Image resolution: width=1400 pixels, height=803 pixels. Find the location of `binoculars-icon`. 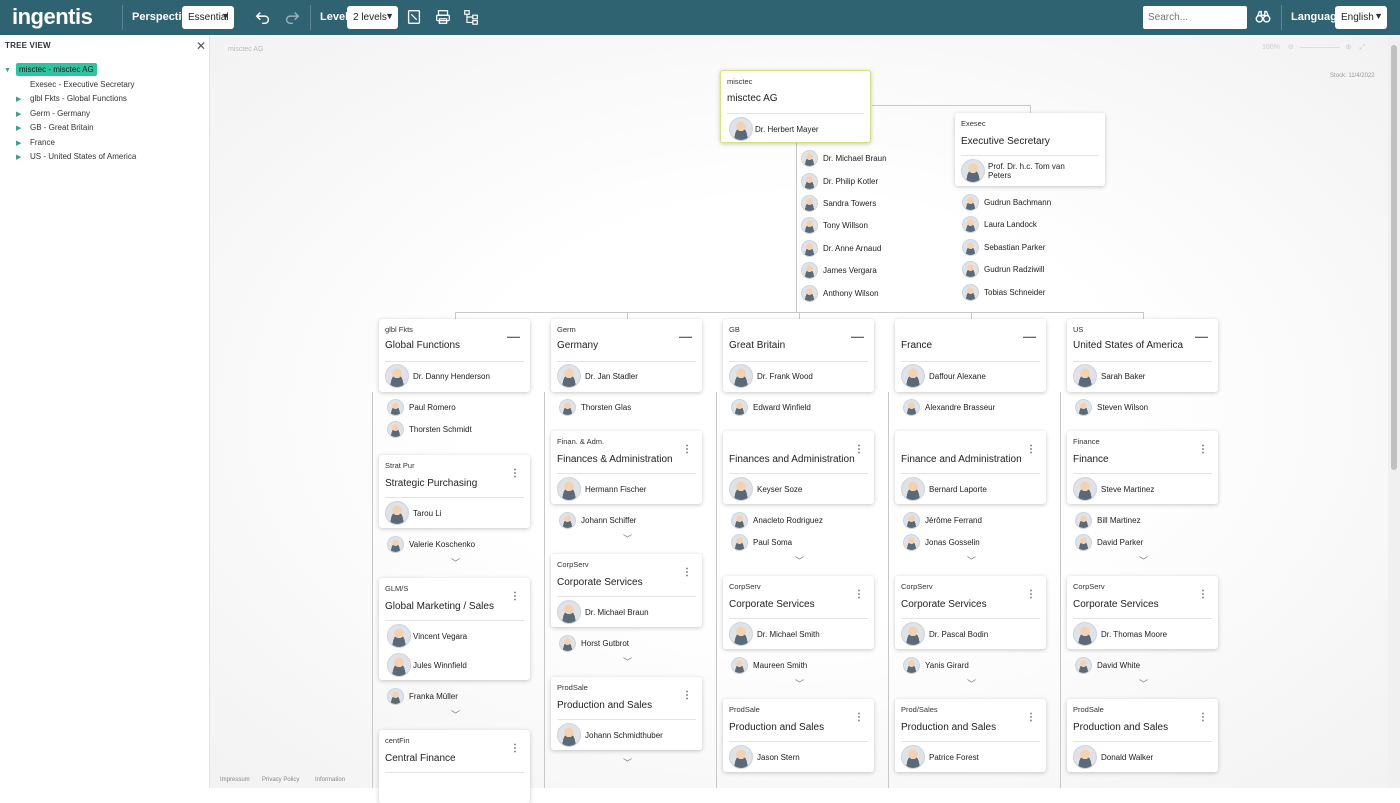

binoculars-icon is located at coordinates (1263, 17).